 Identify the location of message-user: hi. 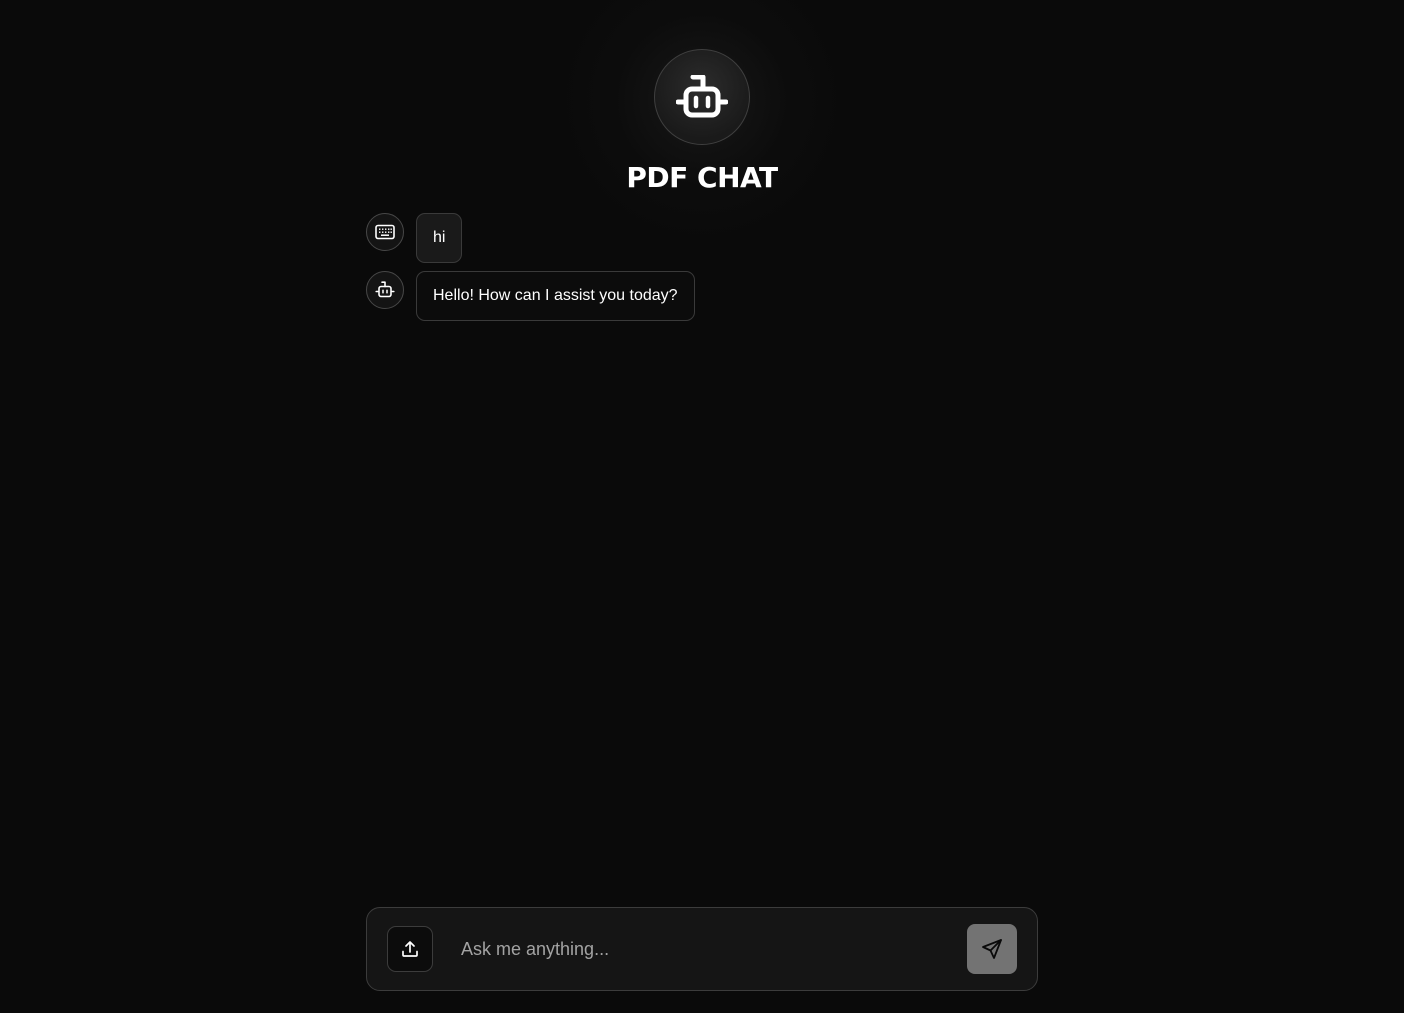
(702, 238).